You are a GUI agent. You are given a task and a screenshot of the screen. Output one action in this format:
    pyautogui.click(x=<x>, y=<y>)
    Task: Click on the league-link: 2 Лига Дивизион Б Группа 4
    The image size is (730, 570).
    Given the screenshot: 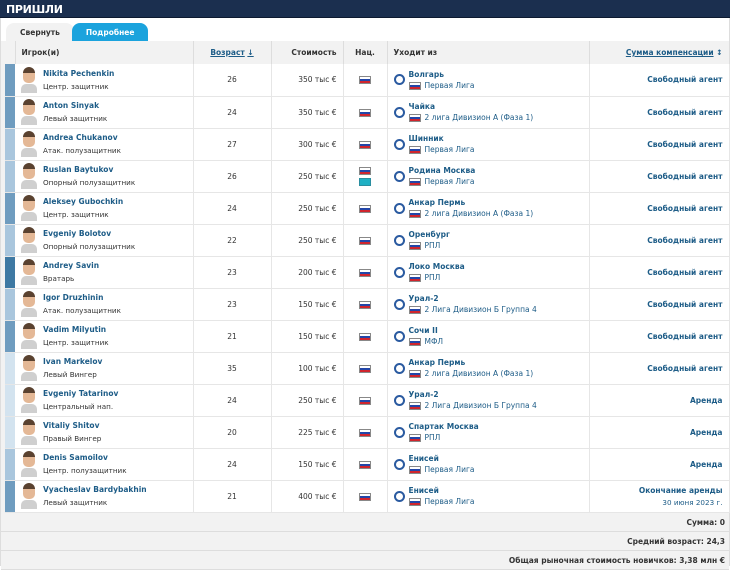 What is the action you would take?
    pyautogui.click(x=472, y=309)
    